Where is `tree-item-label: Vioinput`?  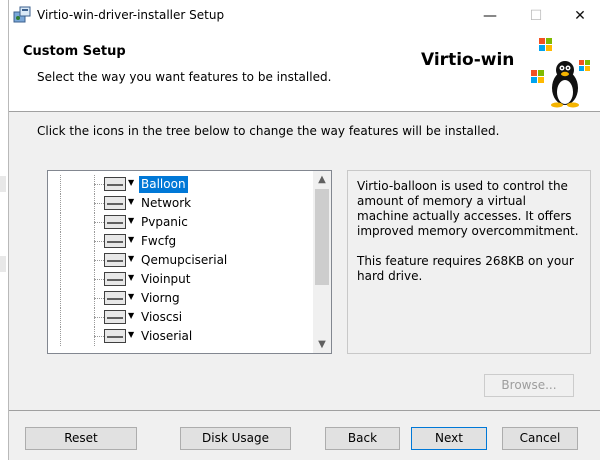
tree-item-label: Vioinput is located at coordinates (166, 279).